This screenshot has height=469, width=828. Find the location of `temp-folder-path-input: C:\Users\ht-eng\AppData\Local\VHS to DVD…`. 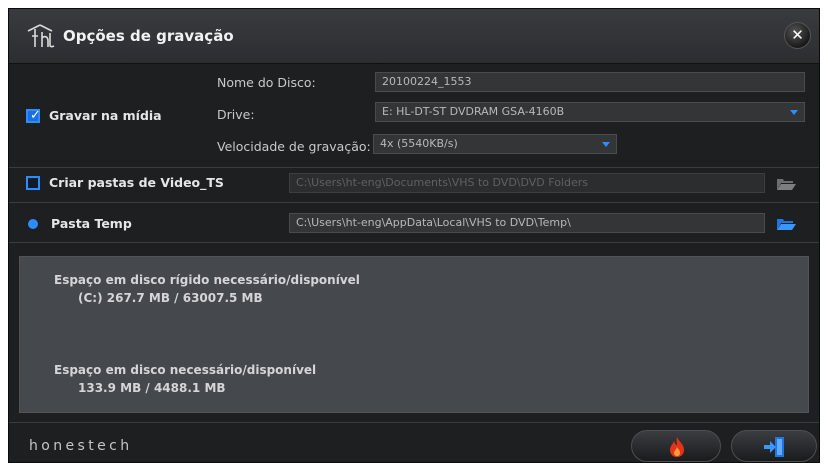

temp-folder-path-input: C:\Users\ht-eng\AppData\Local\VHS to DVD… is located at coordinates (527, 223).